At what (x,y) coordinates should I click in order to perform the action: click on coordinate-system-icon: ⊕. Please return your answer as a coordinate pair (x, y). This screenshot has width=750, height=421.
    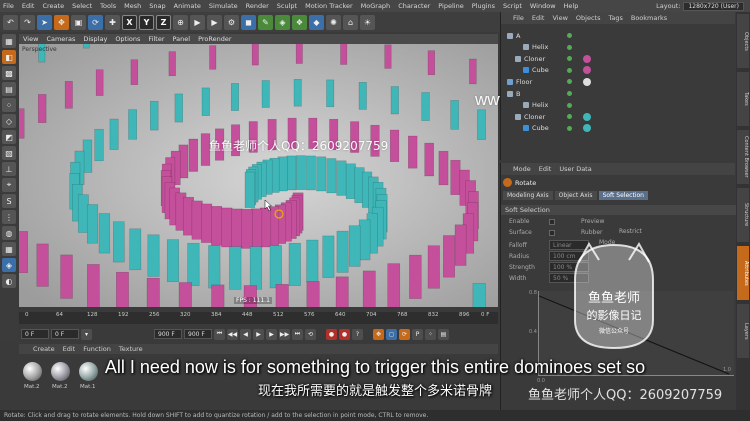
    Looking at the image, I should click on (180, 22).